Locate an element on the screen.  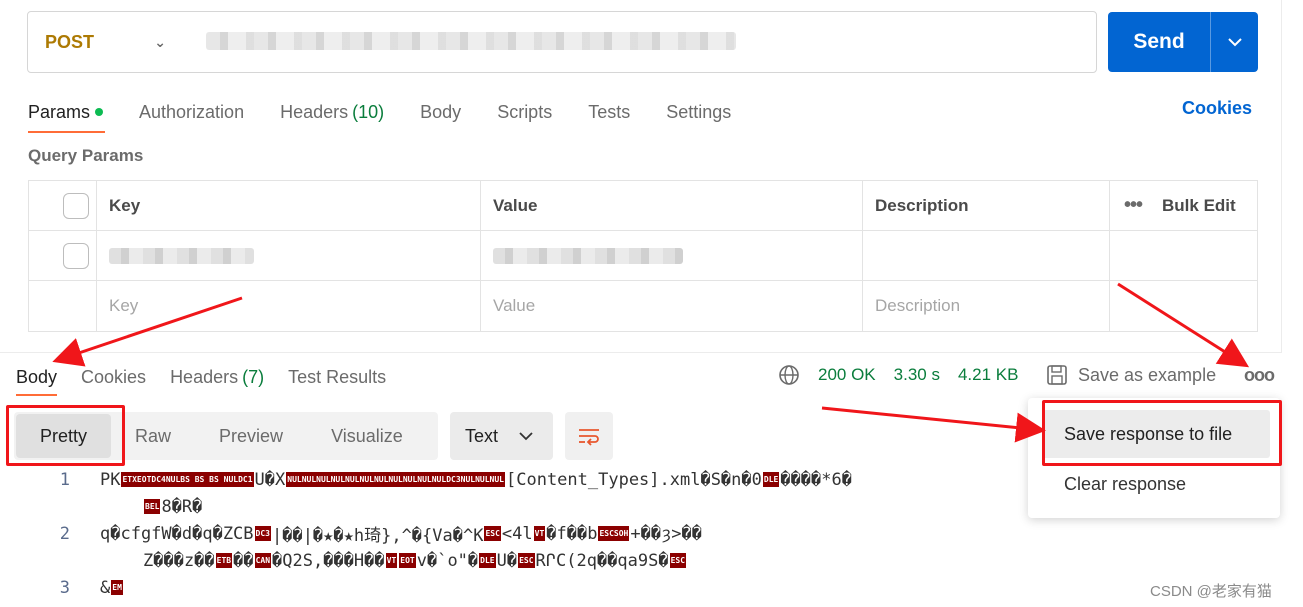
value-input: Value is located at coordinates (672, 306).